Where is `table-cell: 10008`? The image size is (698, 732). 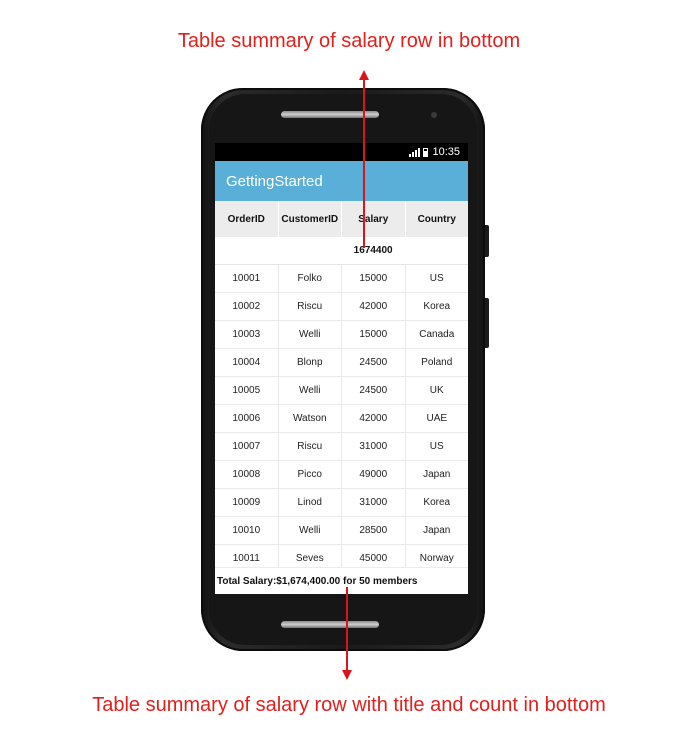 table-cell: 10008 is located at coordinates (247, 474).